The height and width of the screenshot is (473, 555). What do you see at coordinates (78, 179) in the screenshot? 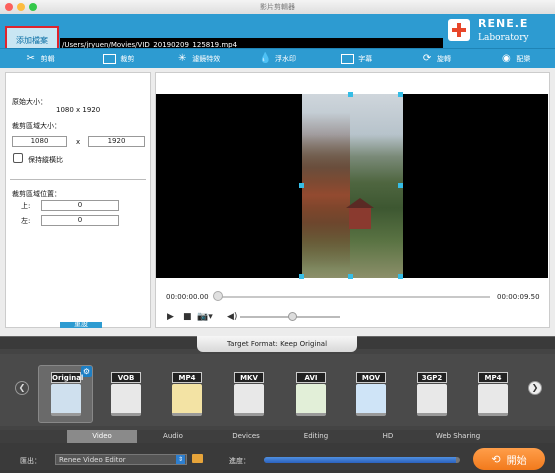
I see `divider` at bounding box center [78, 179].